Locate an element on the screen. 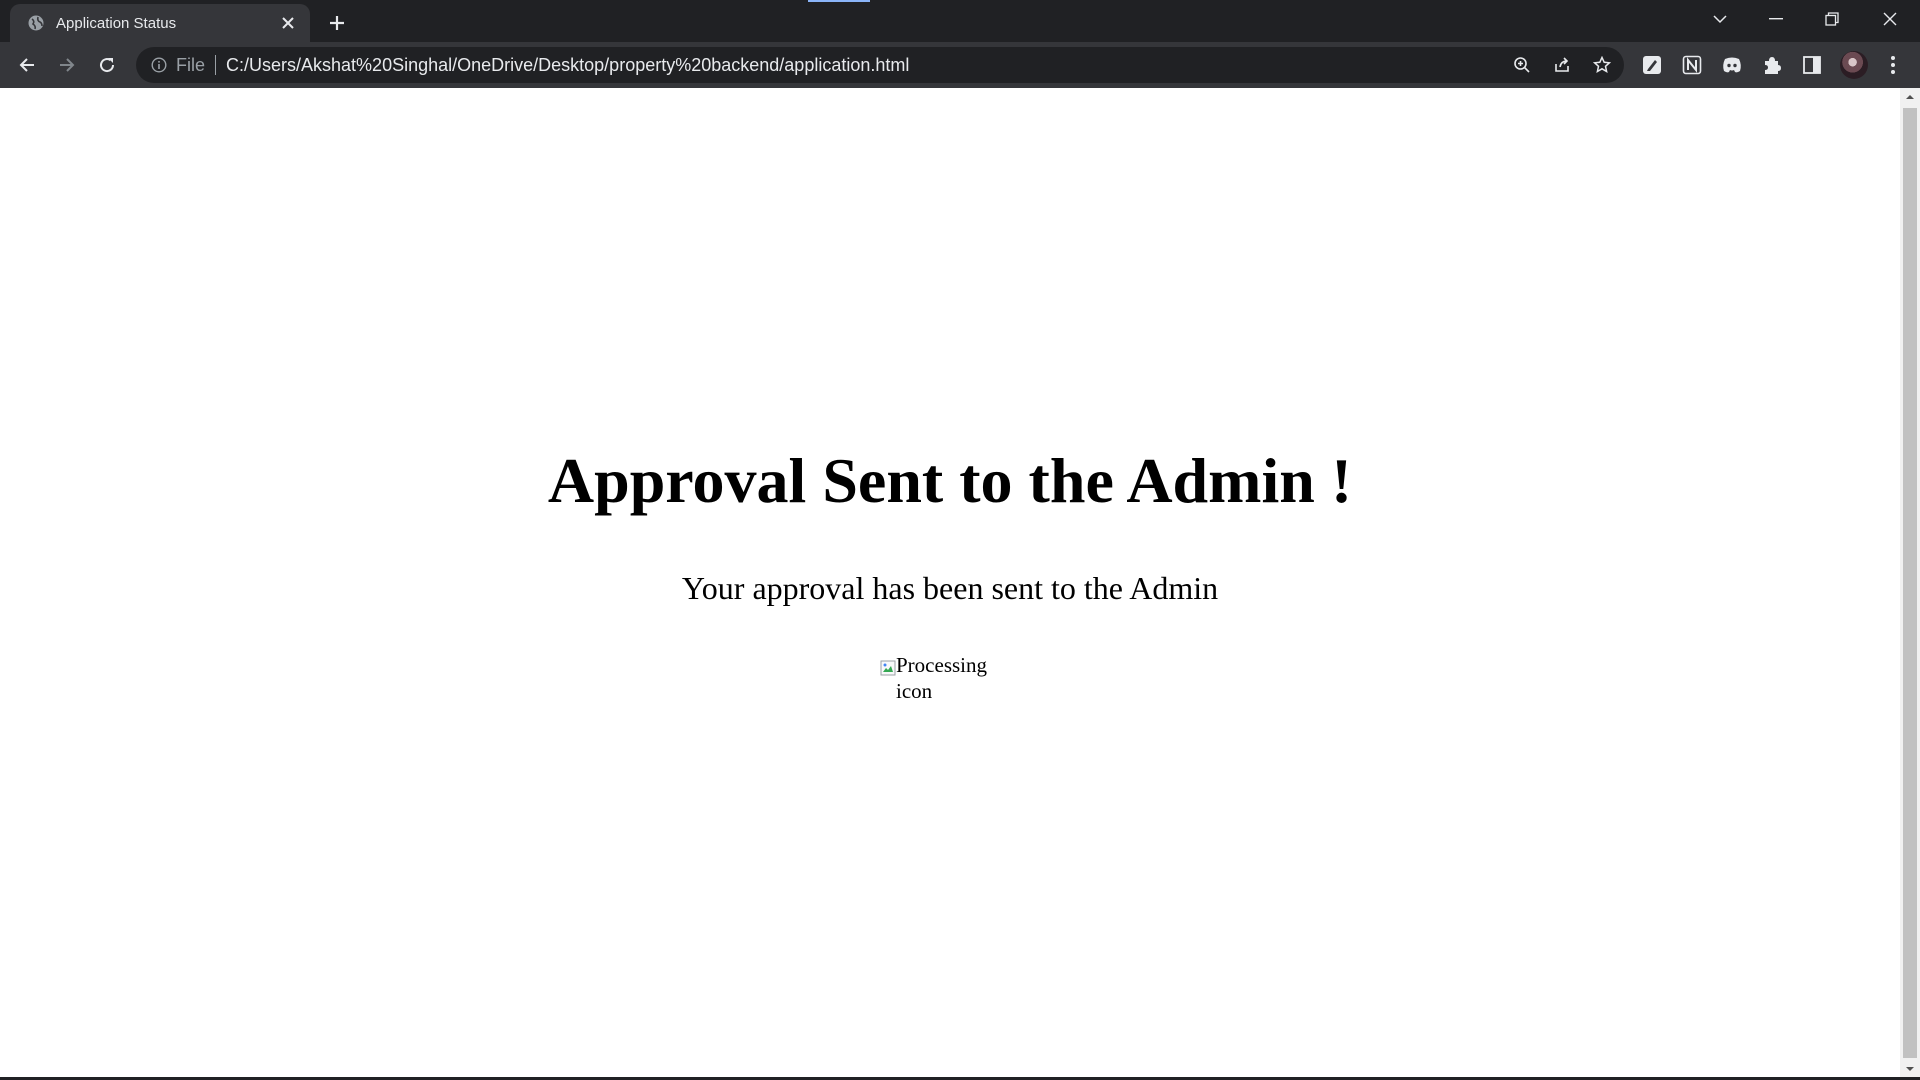 Image resolution: width=1920 pixels, height=1080 pixels. broken-image-icon is located at coordinates (888, 666).